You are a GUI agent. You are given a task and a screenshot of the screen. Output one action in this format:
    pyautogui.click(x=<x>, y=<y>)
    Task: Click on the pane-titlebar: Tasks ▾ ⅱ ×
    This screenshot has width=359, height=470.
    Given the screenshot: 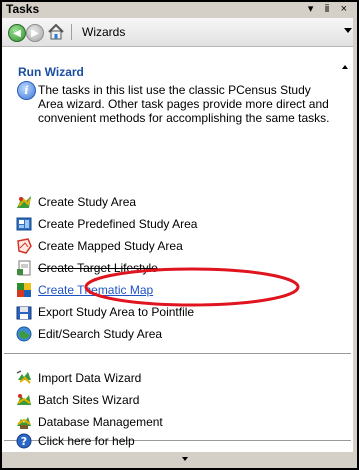 What is the action you would take?
    pyautogui.click(x=177, y=9)
    